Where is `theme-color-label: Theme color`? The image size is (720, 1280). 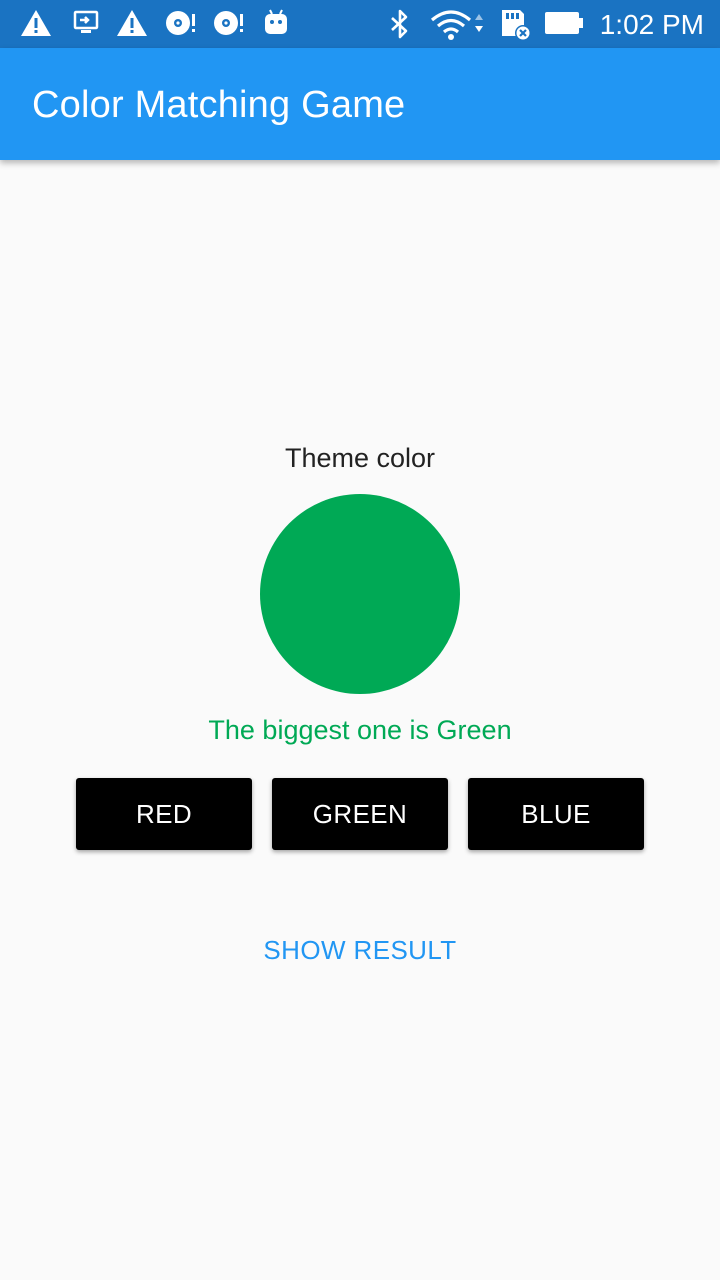 theme-color-label: Theme color is located at coordinates (360, 458).